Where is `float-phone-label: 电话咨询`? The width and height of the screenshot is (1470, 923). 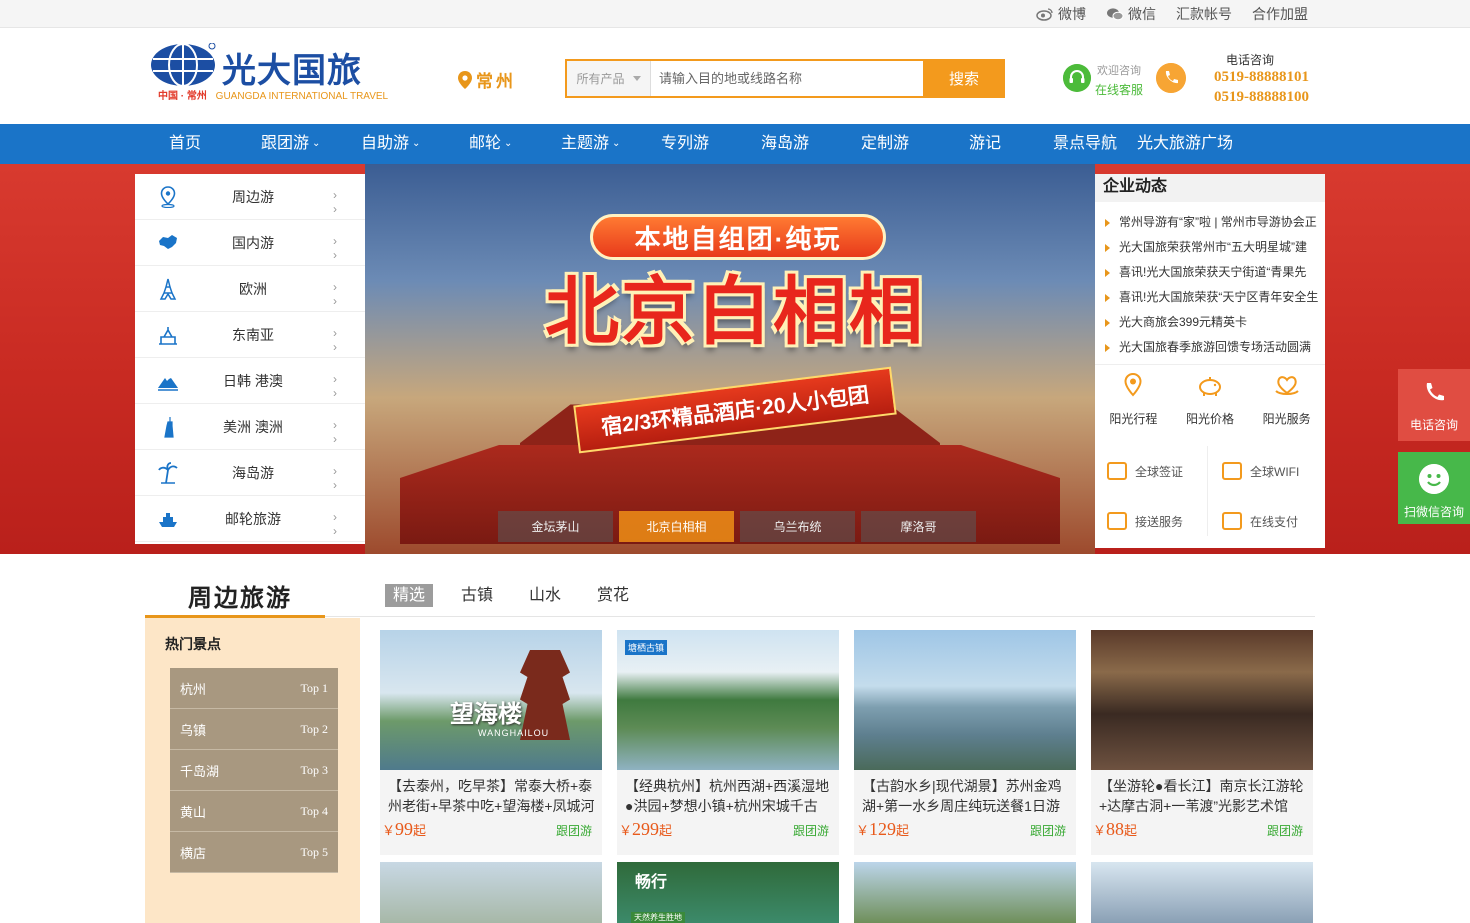 float-phone-label: 电话咨询 is located at coordinates (1433, 425).